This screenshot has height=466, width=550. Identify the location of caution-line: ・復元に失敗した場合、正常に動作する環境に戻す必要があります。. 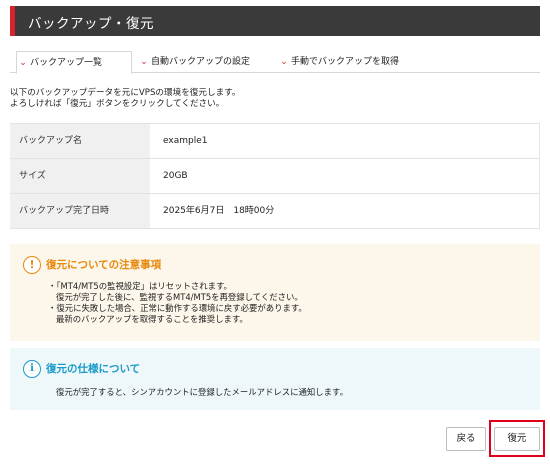
(177, 308).